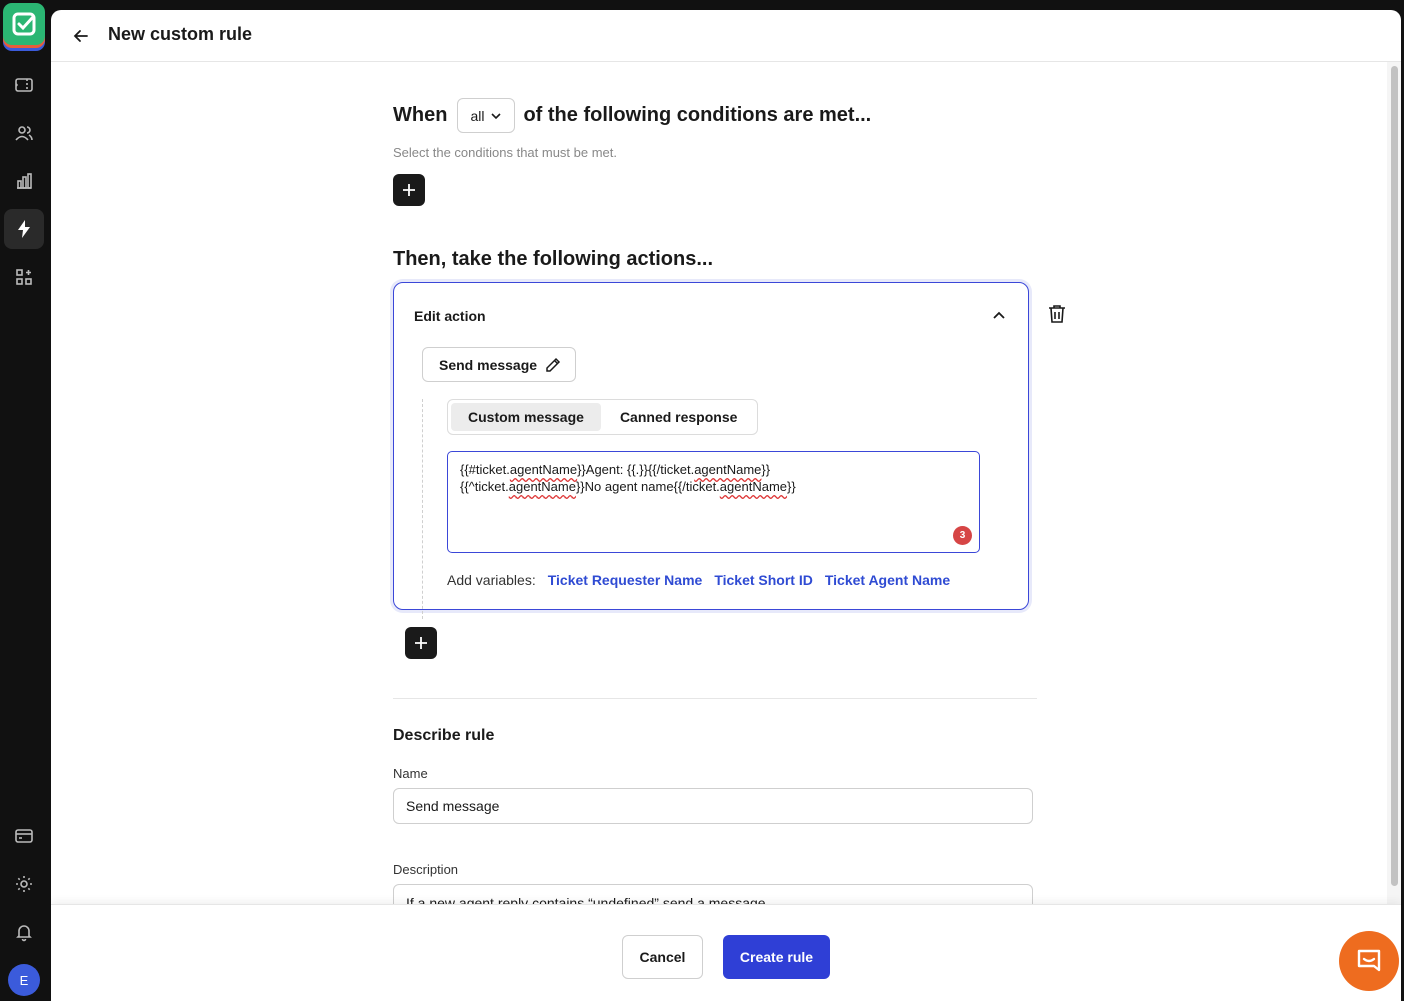 The width and height of the screenshot is (1404, 1001). What do you see at coordinates (496, 115) in the screenshot?
I see `chevron-down-icon` at bounding box center [496, 115].